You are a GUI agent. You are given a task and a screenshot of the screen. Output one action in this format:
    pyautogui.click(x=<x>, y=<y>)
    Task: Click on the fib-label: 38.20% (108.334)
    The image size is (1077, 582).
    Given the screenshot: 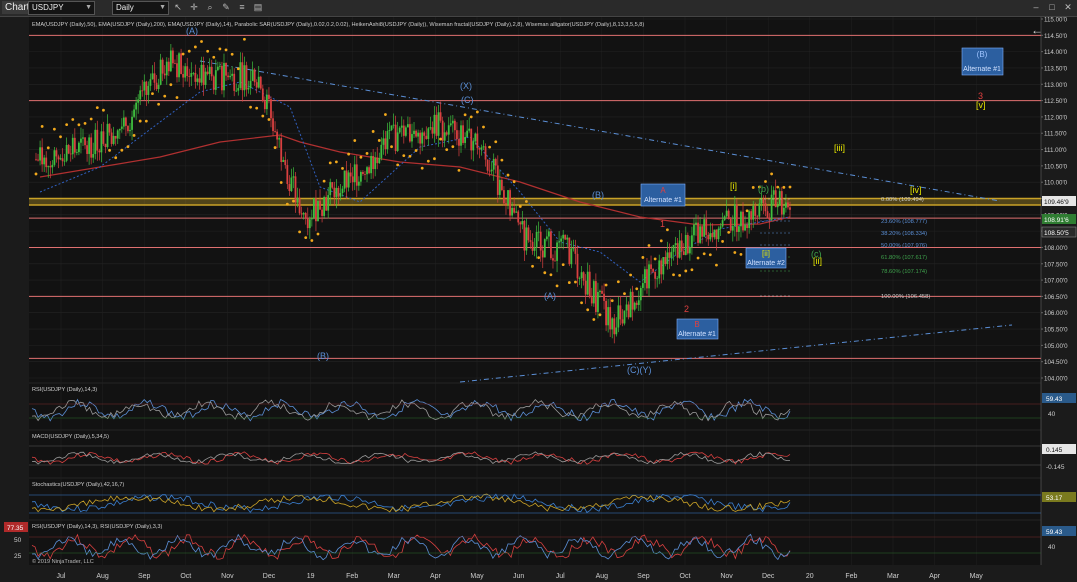 What is the action you would take?
    pyautogui.click(x=904, y=234)
    